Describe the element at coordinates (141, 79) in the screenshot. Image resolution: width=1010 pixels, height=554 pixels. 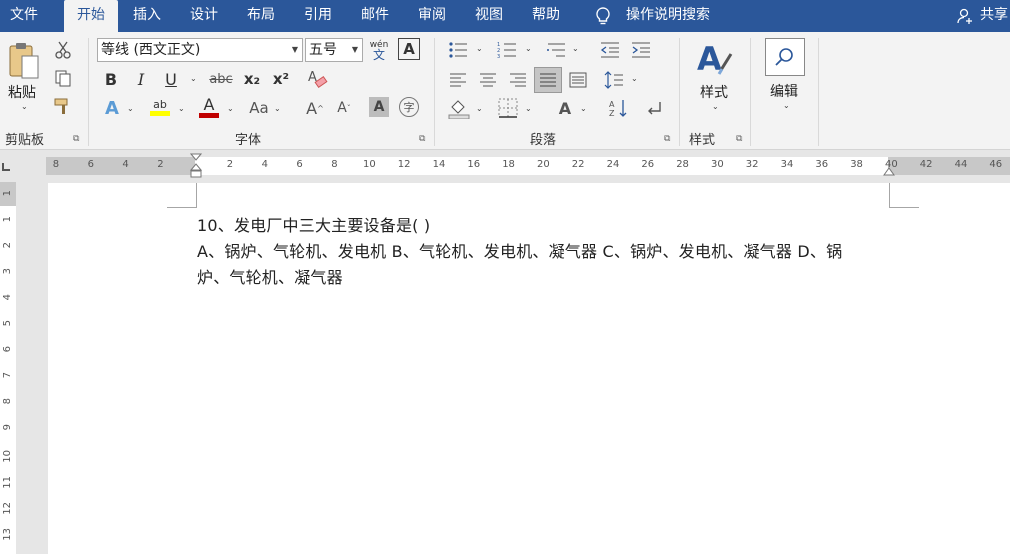
I see `italic-button: I` at that location.